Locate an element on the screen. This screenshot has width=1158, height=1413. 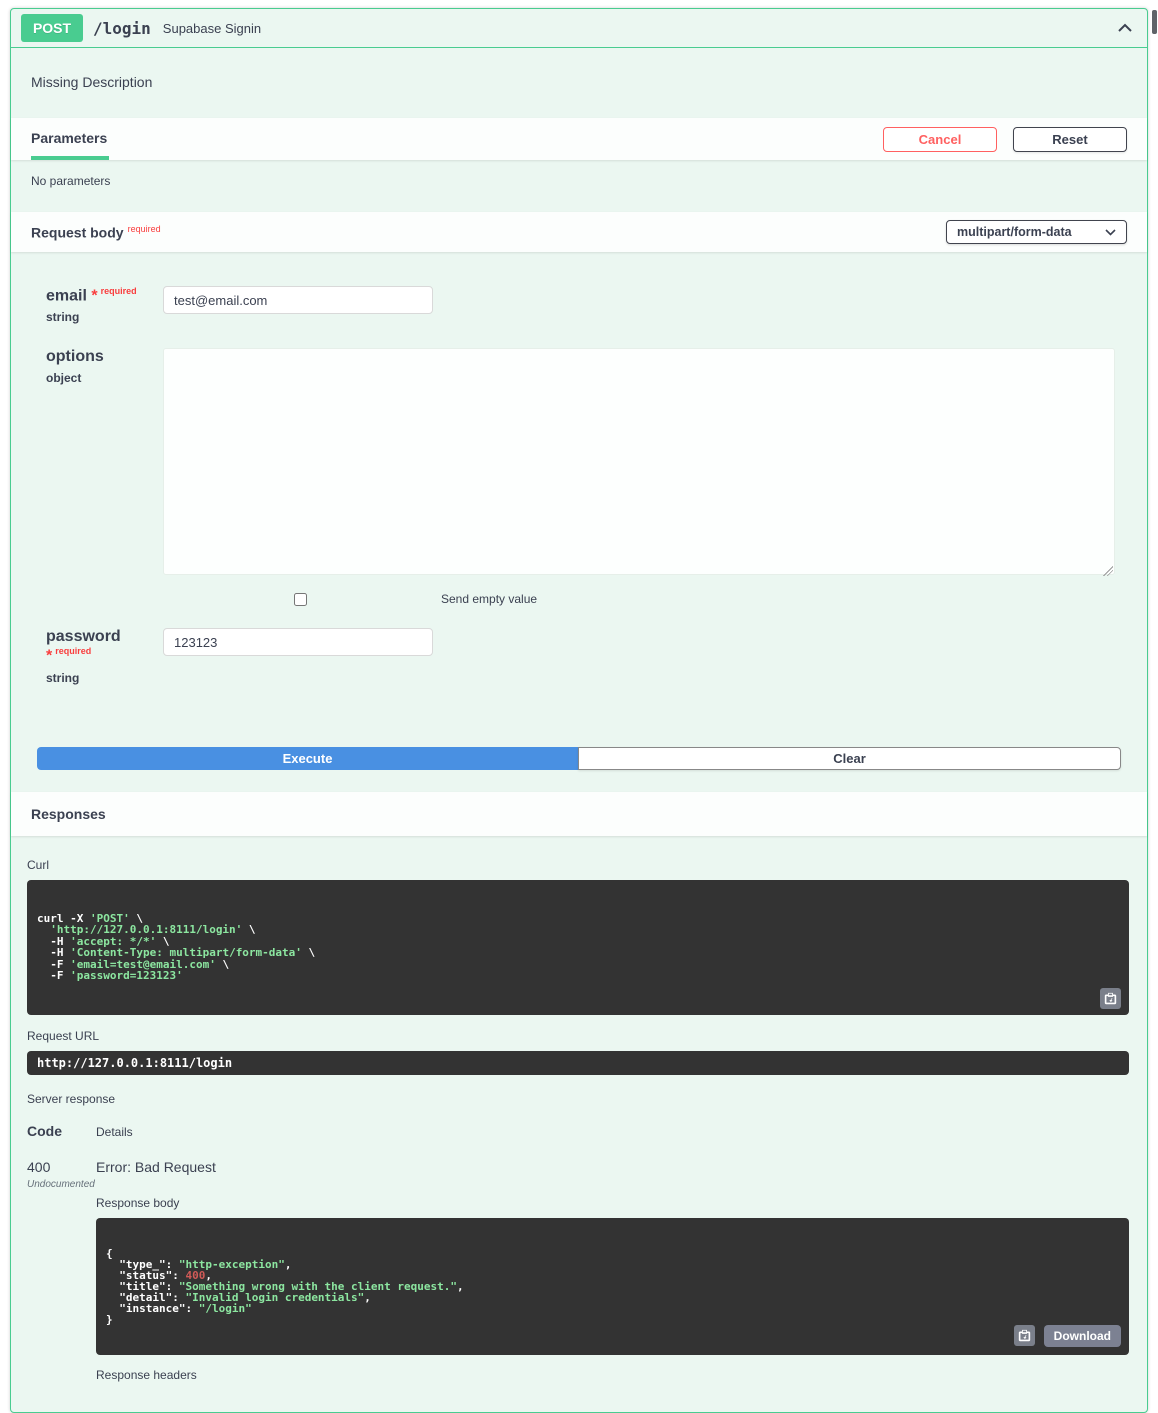
parameters-section-header: Parameters Cancel Reset is located at coordinates (579, 139).